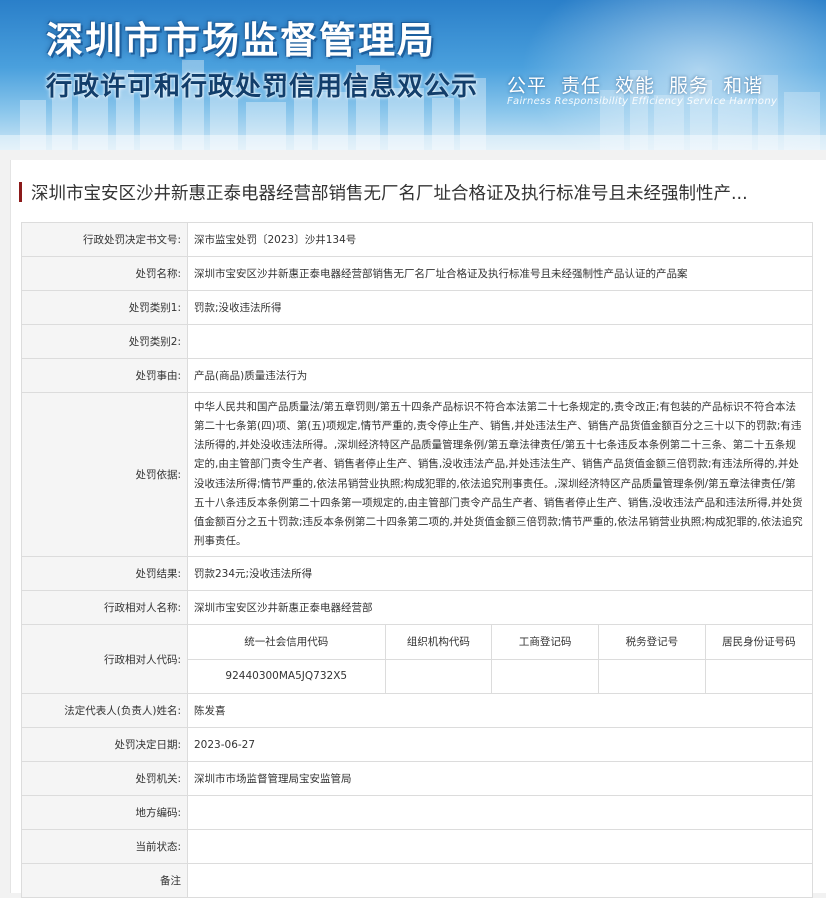 The image size is (826, 898). I want to click on row-reason: 处罚事由: 产品(商品)质量违法行为, so click(417, 375).